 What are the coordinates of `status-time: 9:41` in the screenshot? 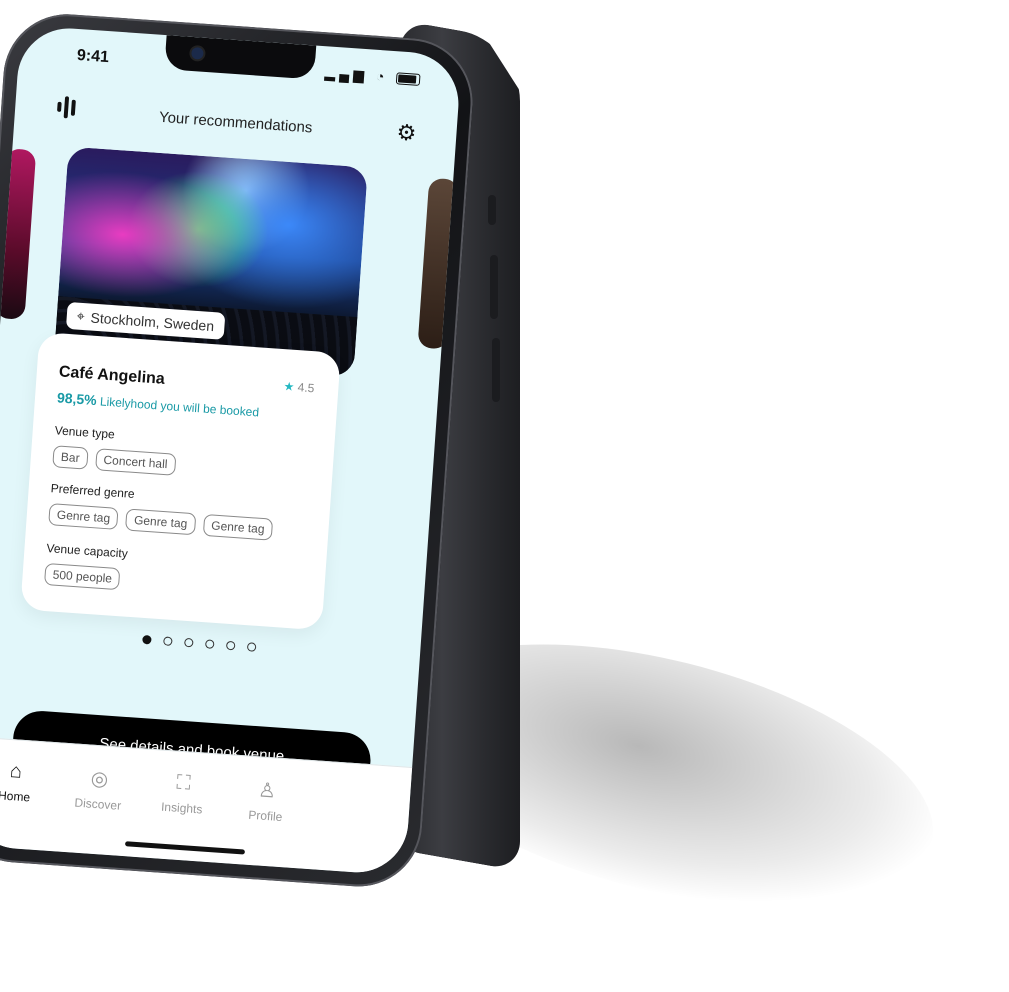 It's located at (93, 56).